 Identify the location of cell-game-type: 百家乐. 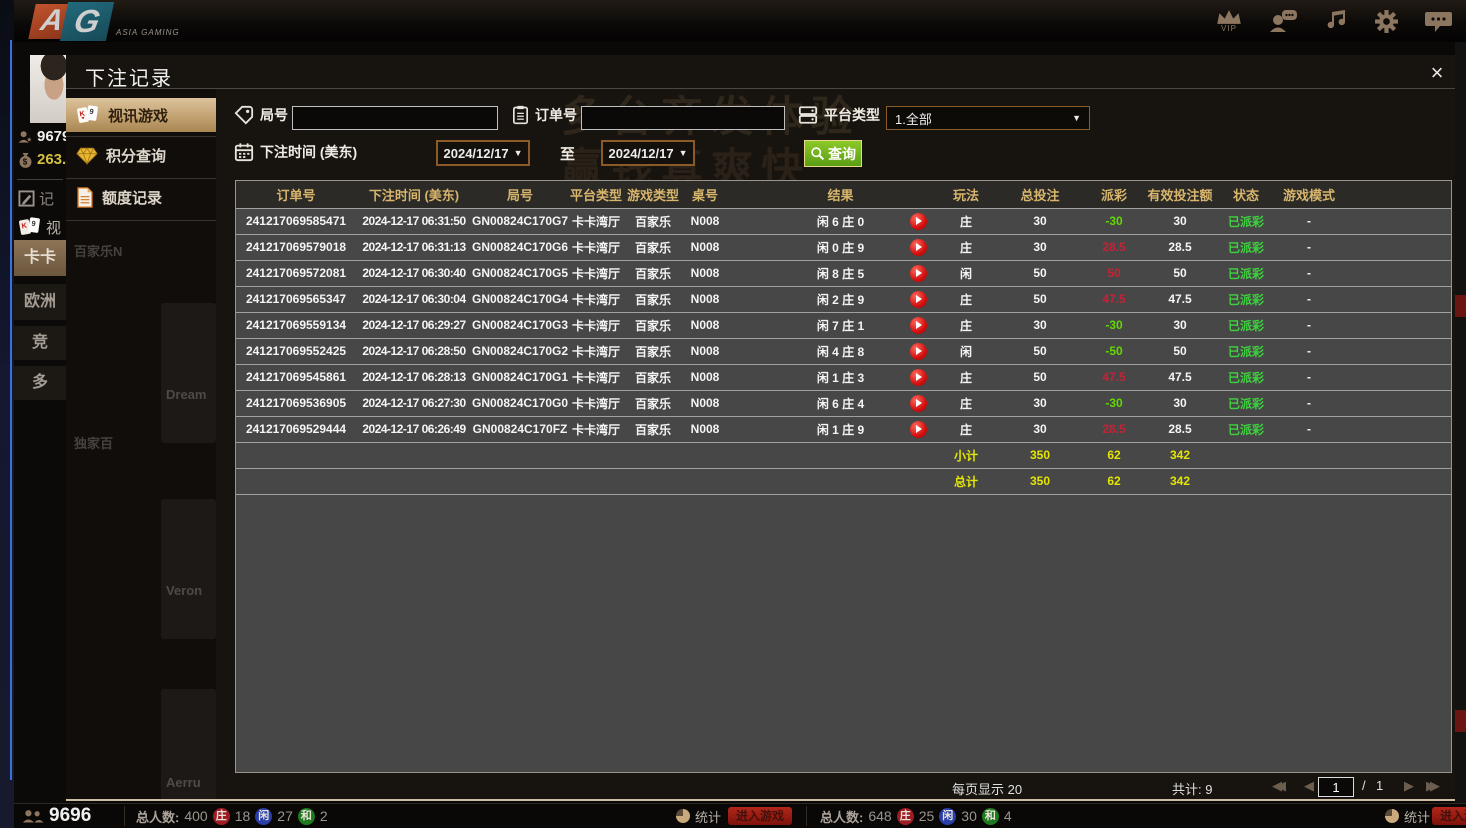
(653, 299).